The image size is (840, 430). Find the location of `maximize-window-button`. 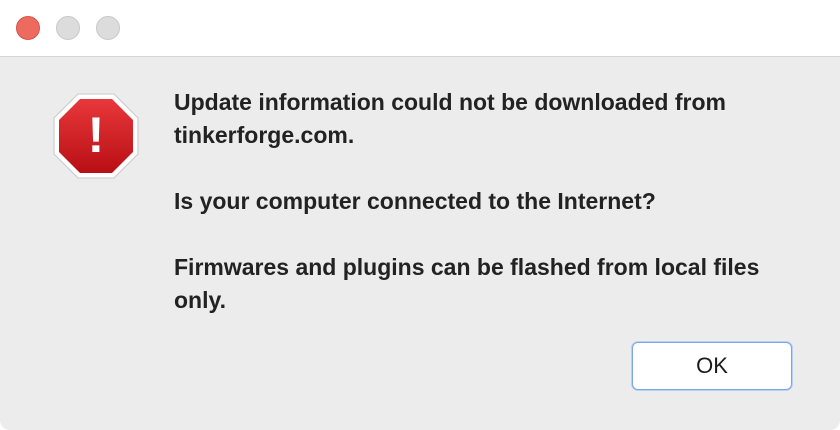

maximize-window-button is located at coordinates (108, 28).